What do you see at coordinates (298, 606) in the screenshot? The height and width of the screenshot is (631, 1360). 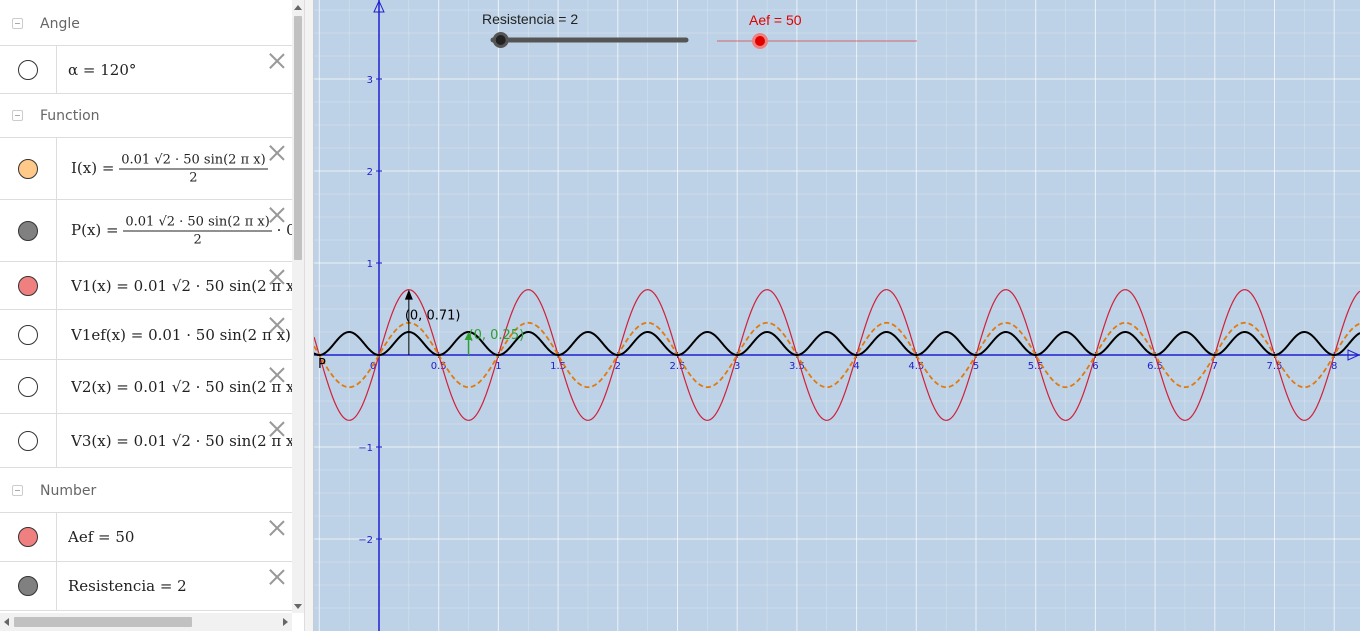 I see `scroll-down-icon` at bounding box center [298, 606].